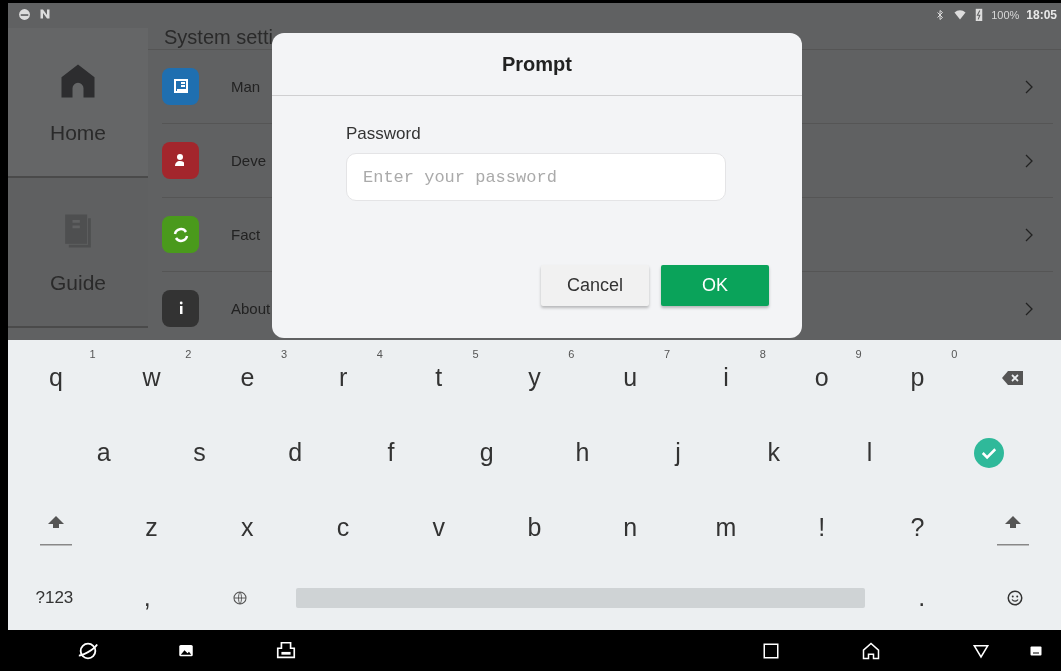  I want to click on square-icon, so click(771, 650).